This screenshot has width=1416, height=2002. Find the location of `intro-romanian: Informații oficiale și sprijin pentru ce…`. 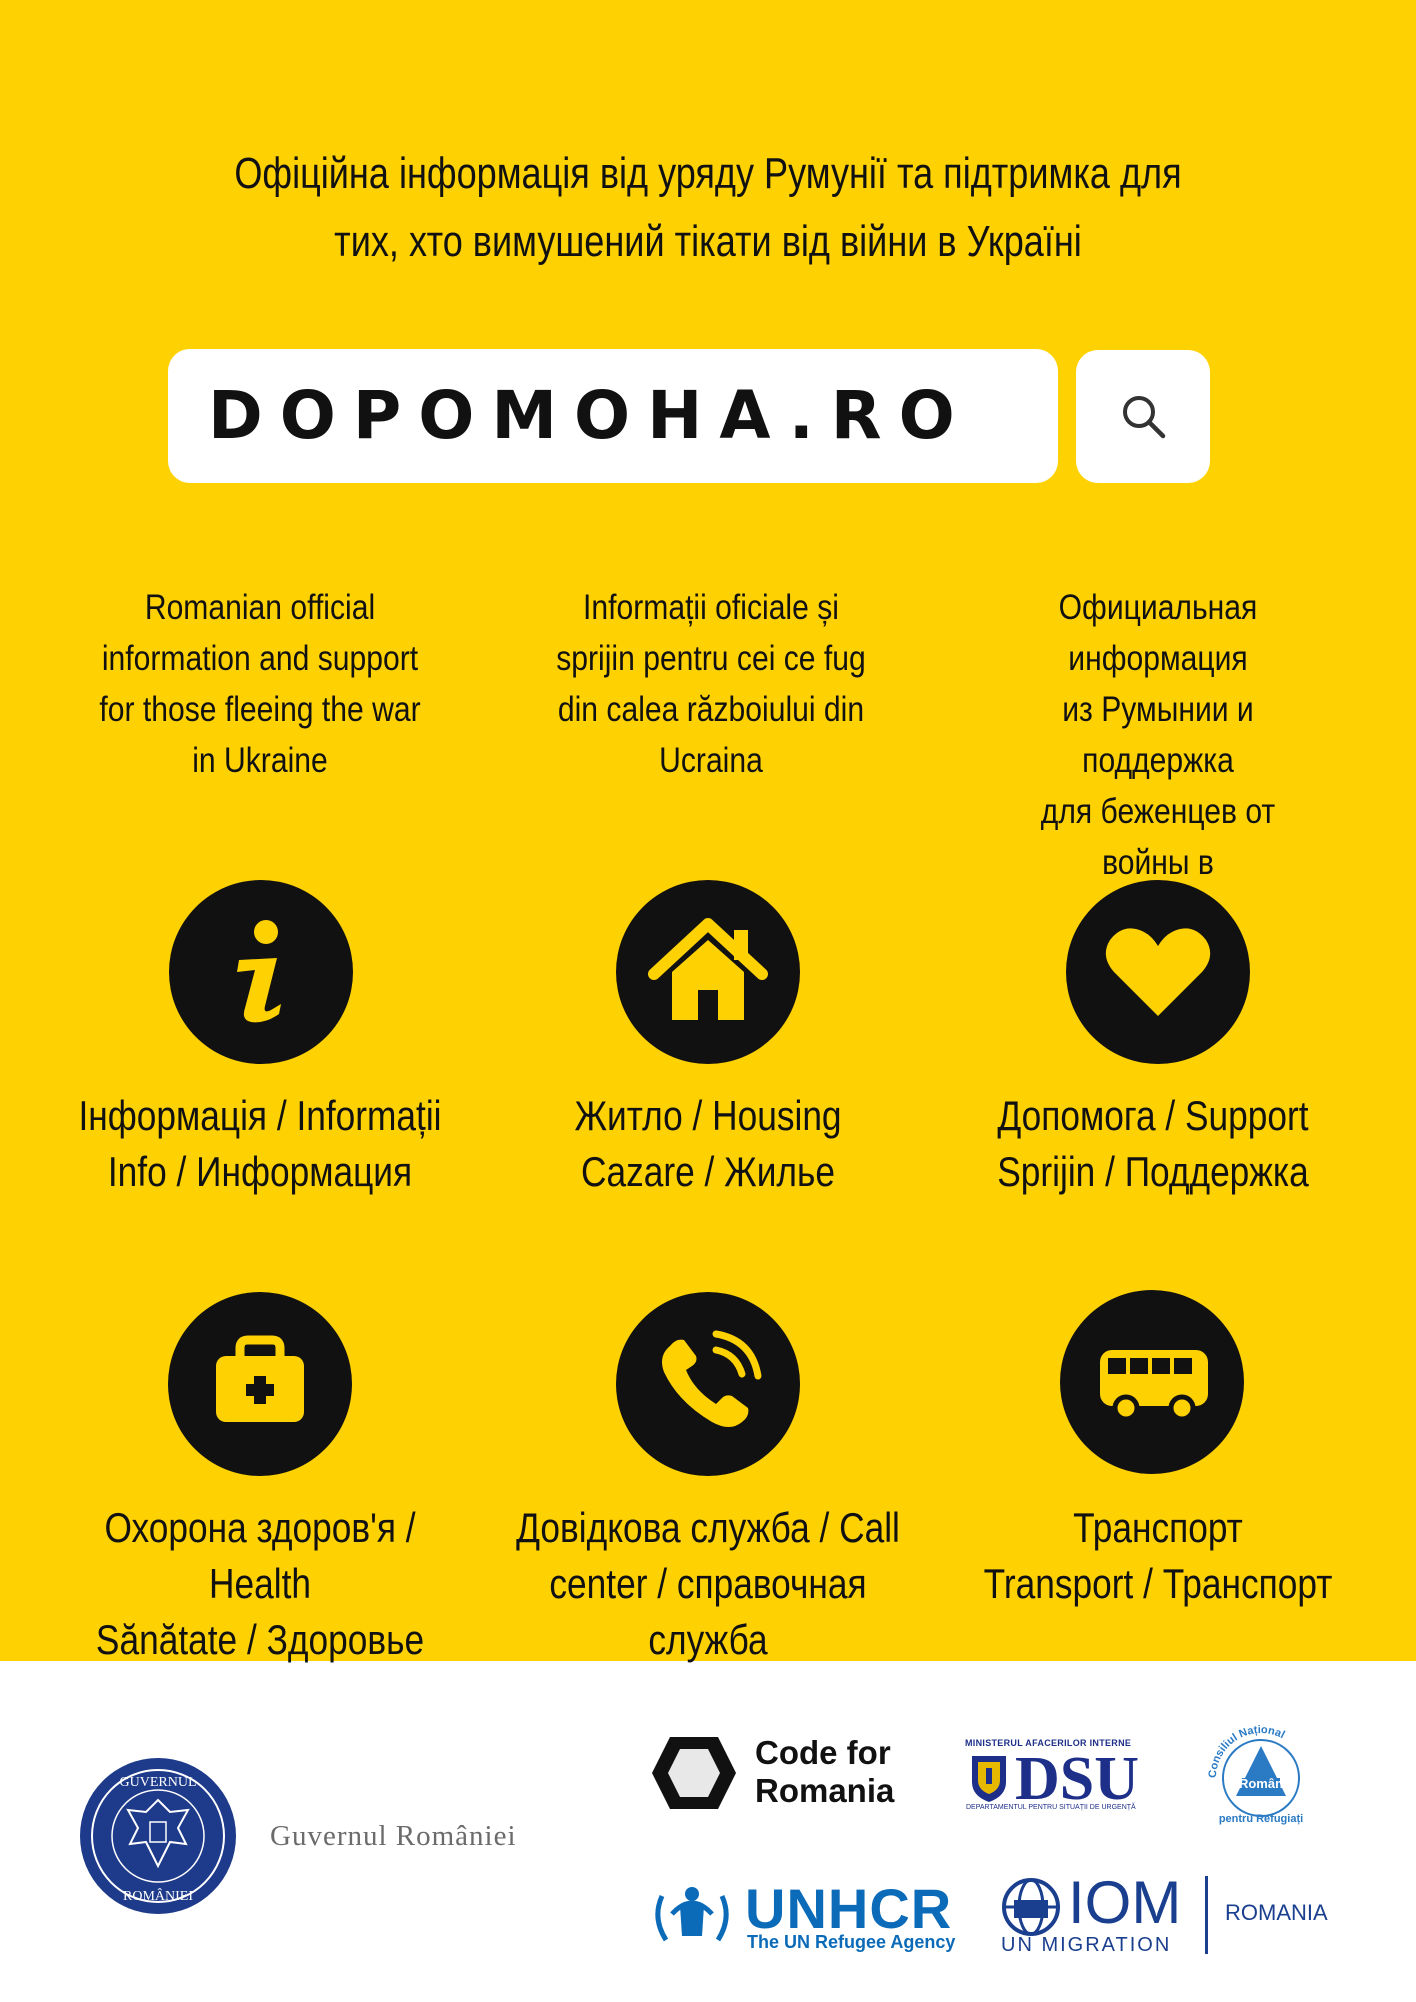

intro-romanian: Informații oficiale și sprijin pentru ce… is located at coordinates (711, 684).